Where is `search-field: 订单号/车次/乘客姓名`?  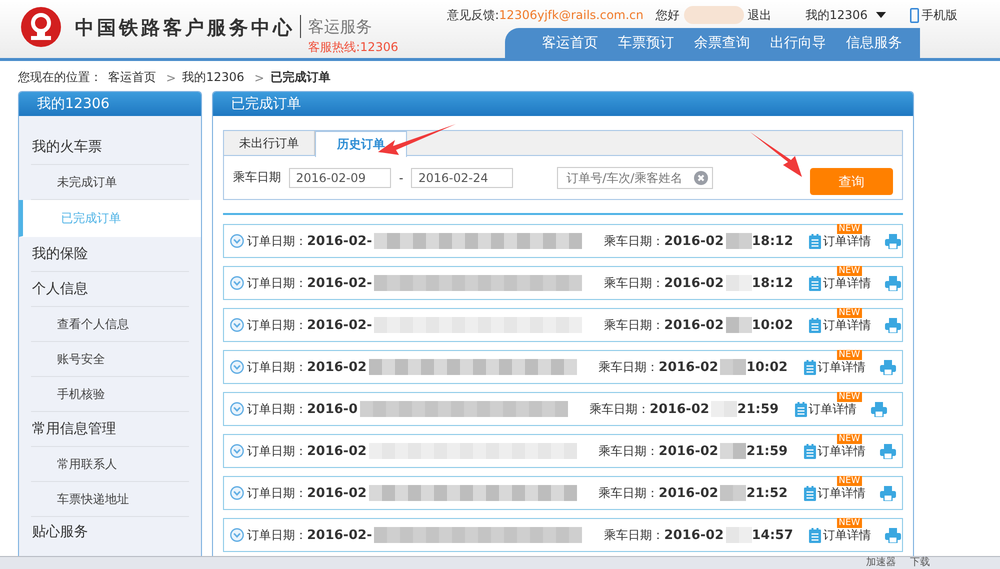 search-field: 订单号/车次/乘客姓名 is located at coordinates (635, 177).